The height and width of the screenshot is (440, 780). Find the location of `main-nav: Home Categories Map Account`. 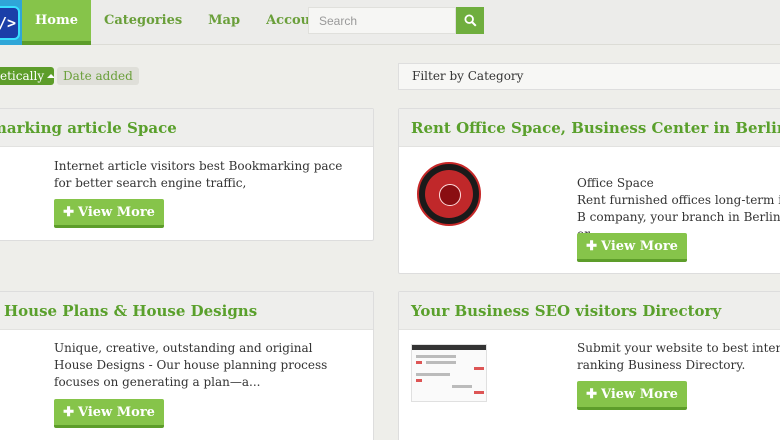

main-nav: Home Categories Map Account is located at coordinates (180, 22).